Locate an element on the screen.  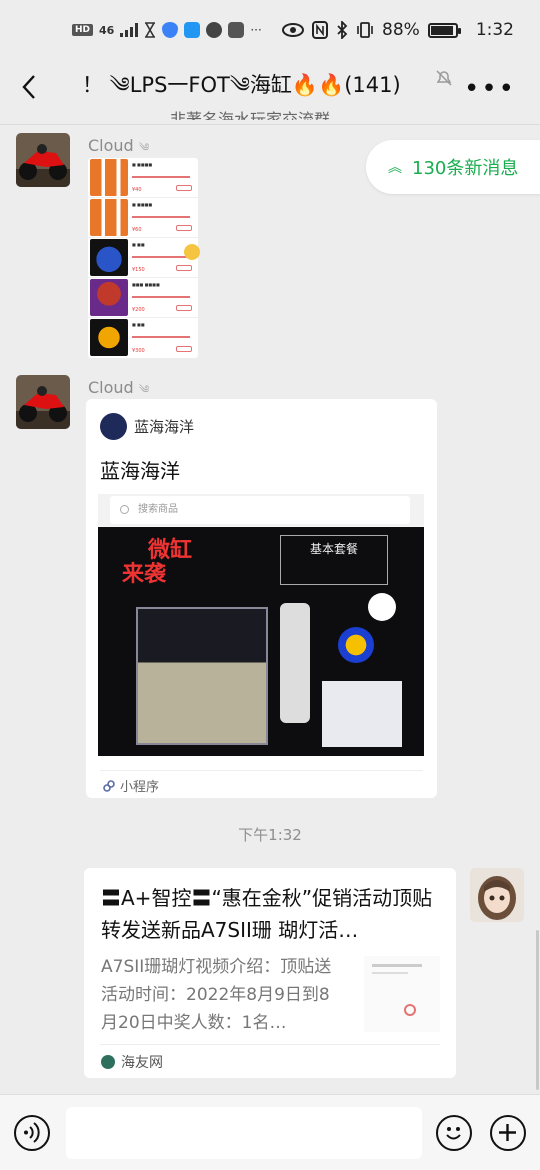
battery-icon is located at coordinates (444, 30).